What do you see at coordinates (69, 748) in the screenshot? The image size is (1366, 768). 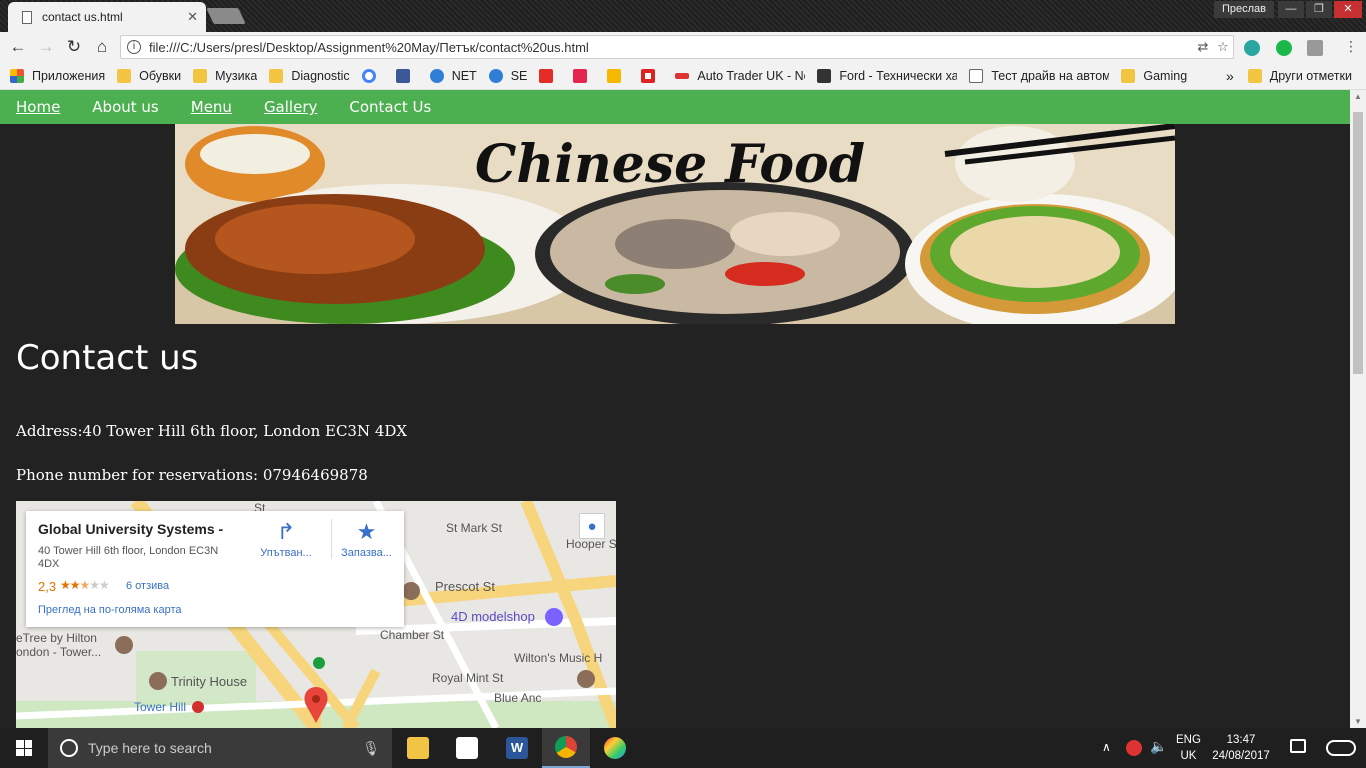 I see `cortana-icon` at bounding box center [69, 748].